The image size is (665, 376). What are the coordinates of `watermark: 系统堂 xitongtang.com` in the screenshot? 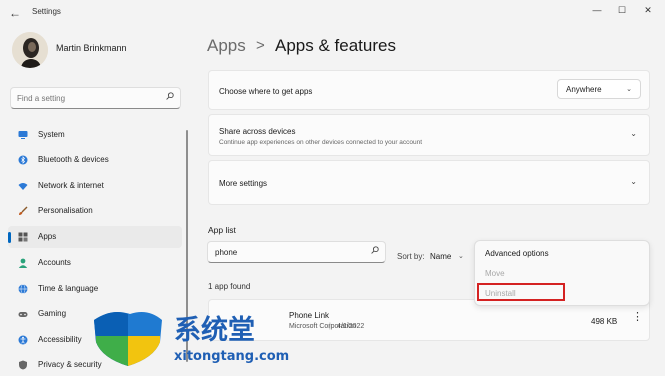 It's located at (195, 337).